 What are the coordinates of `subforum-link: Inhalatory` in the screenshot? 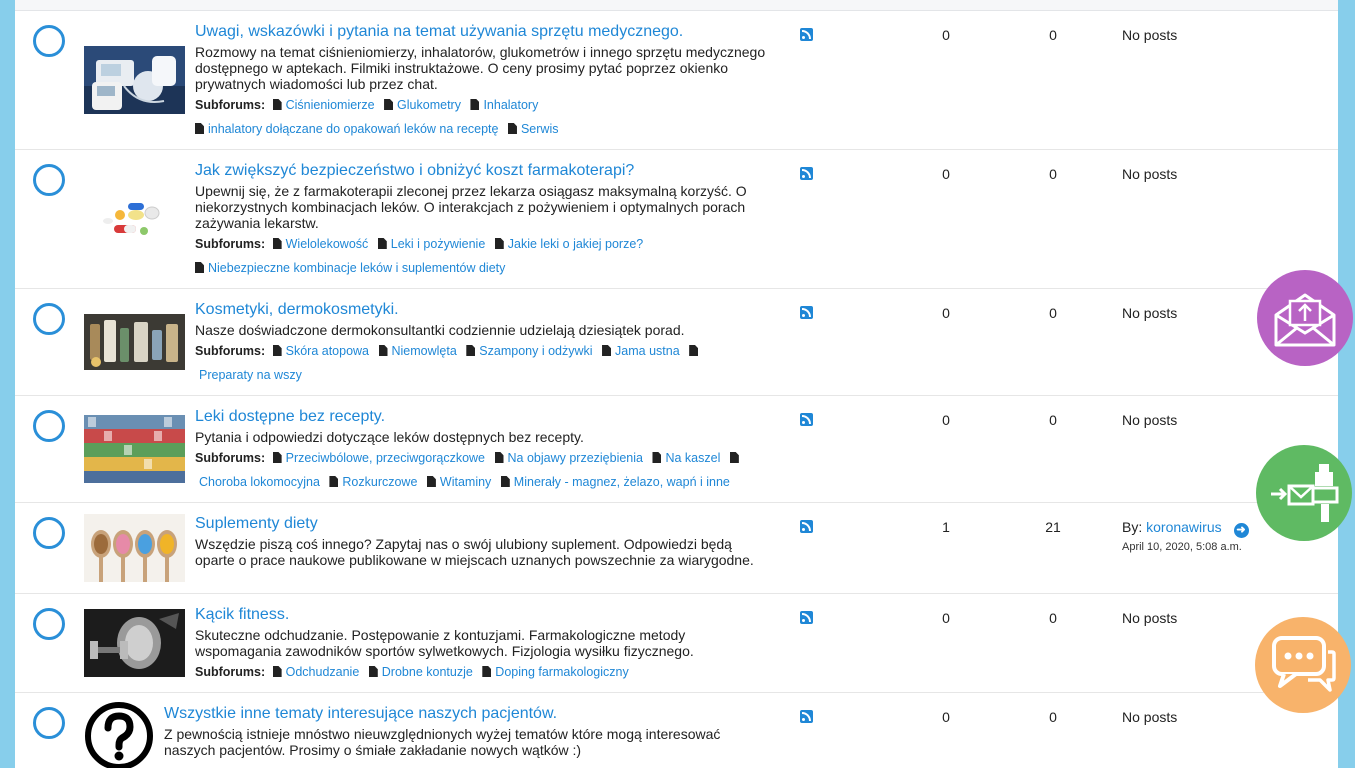 It's located at (504, 105).